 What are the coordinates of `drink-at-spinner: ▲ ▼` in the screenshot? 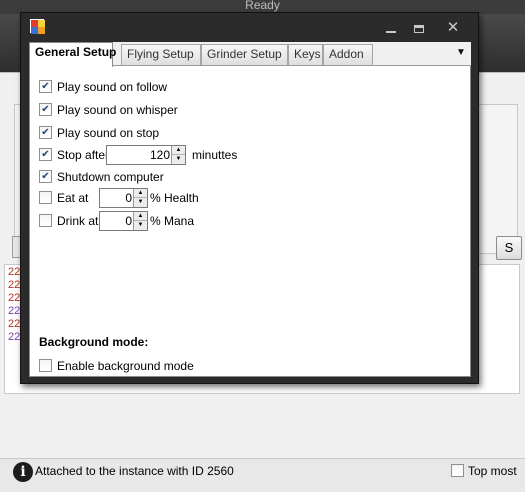 It's located at (140, 221).